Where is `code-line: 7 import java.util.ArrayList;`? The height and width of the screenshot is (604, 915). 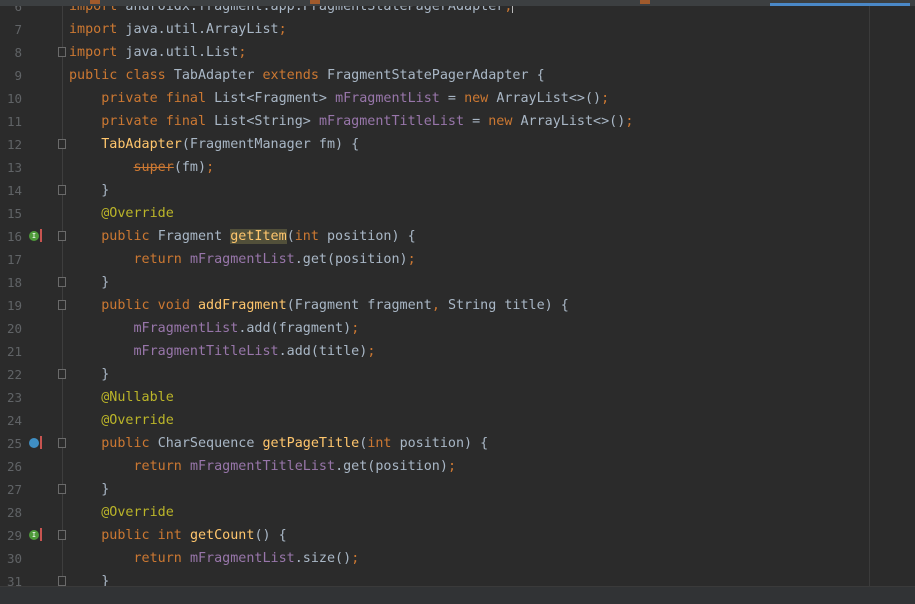
code-line: 7 import java.util.ArrayList; is located at coordinates (457, 29).